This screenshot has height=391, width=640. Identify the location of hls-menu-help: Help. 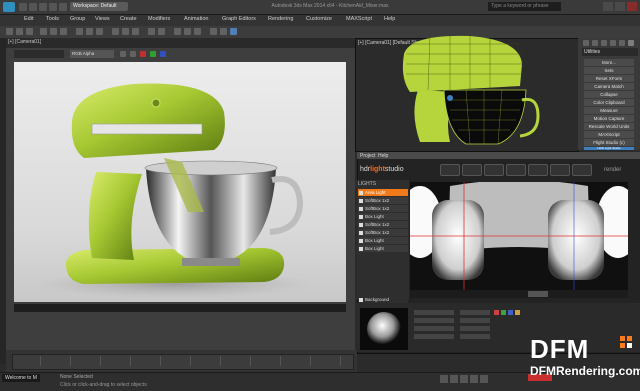
(383, 156).